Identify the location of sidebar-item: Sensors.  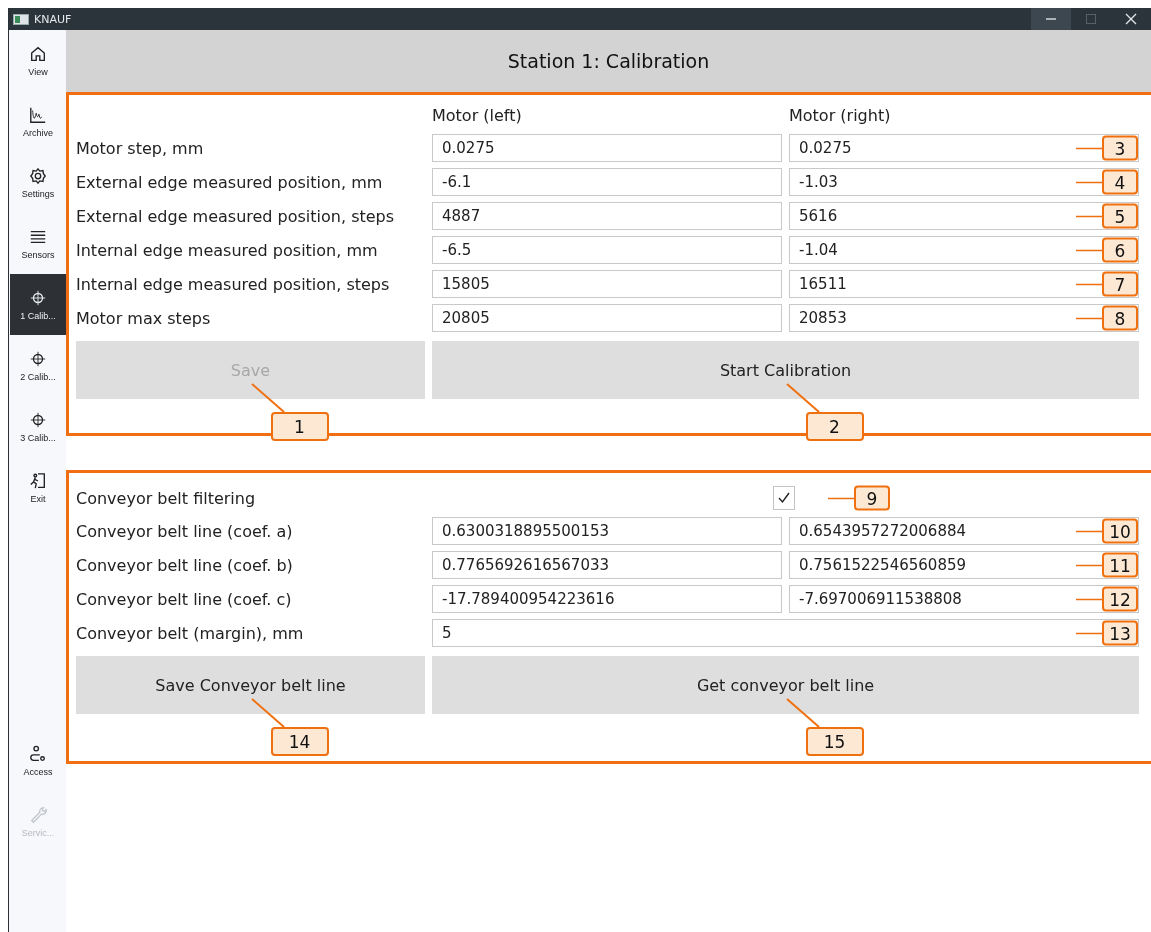
(38, 243).